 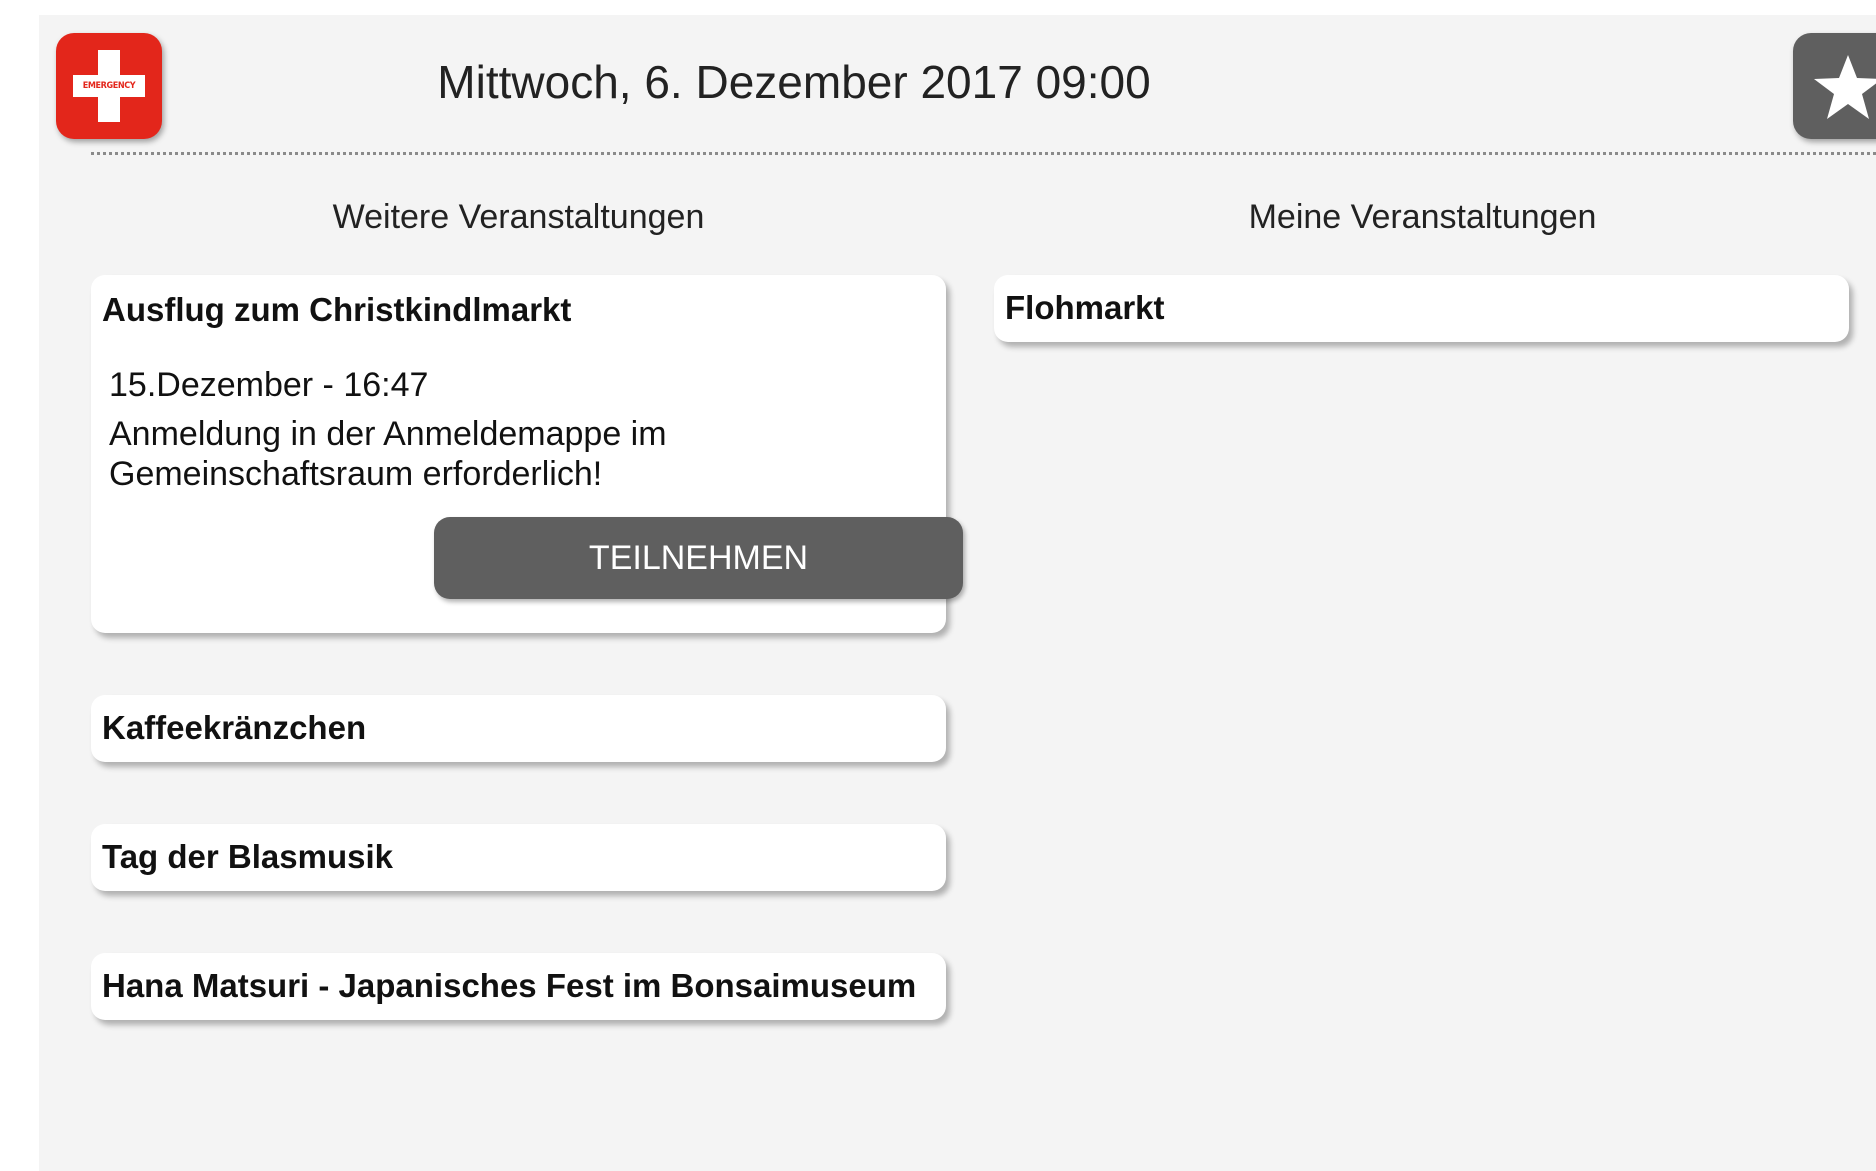 What do you see at coordinates (794, 82) in the screenshot?
I see `current-datetime: Mittwoch, 6. Dezember 2017 09:00` at bounding box center [794, 82].